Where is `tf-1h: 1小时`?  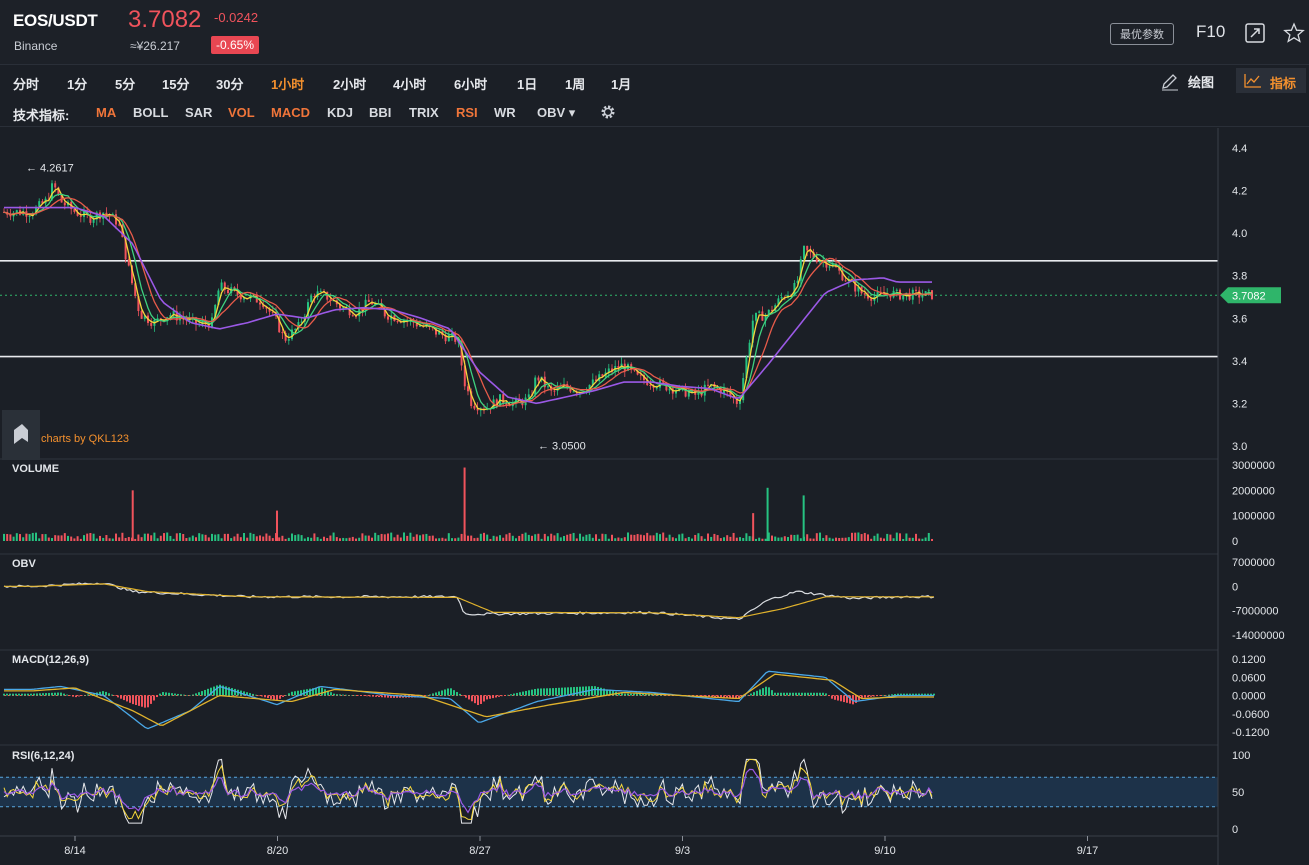 tf-1h: 1小时 is located at coordinates (287, 83).